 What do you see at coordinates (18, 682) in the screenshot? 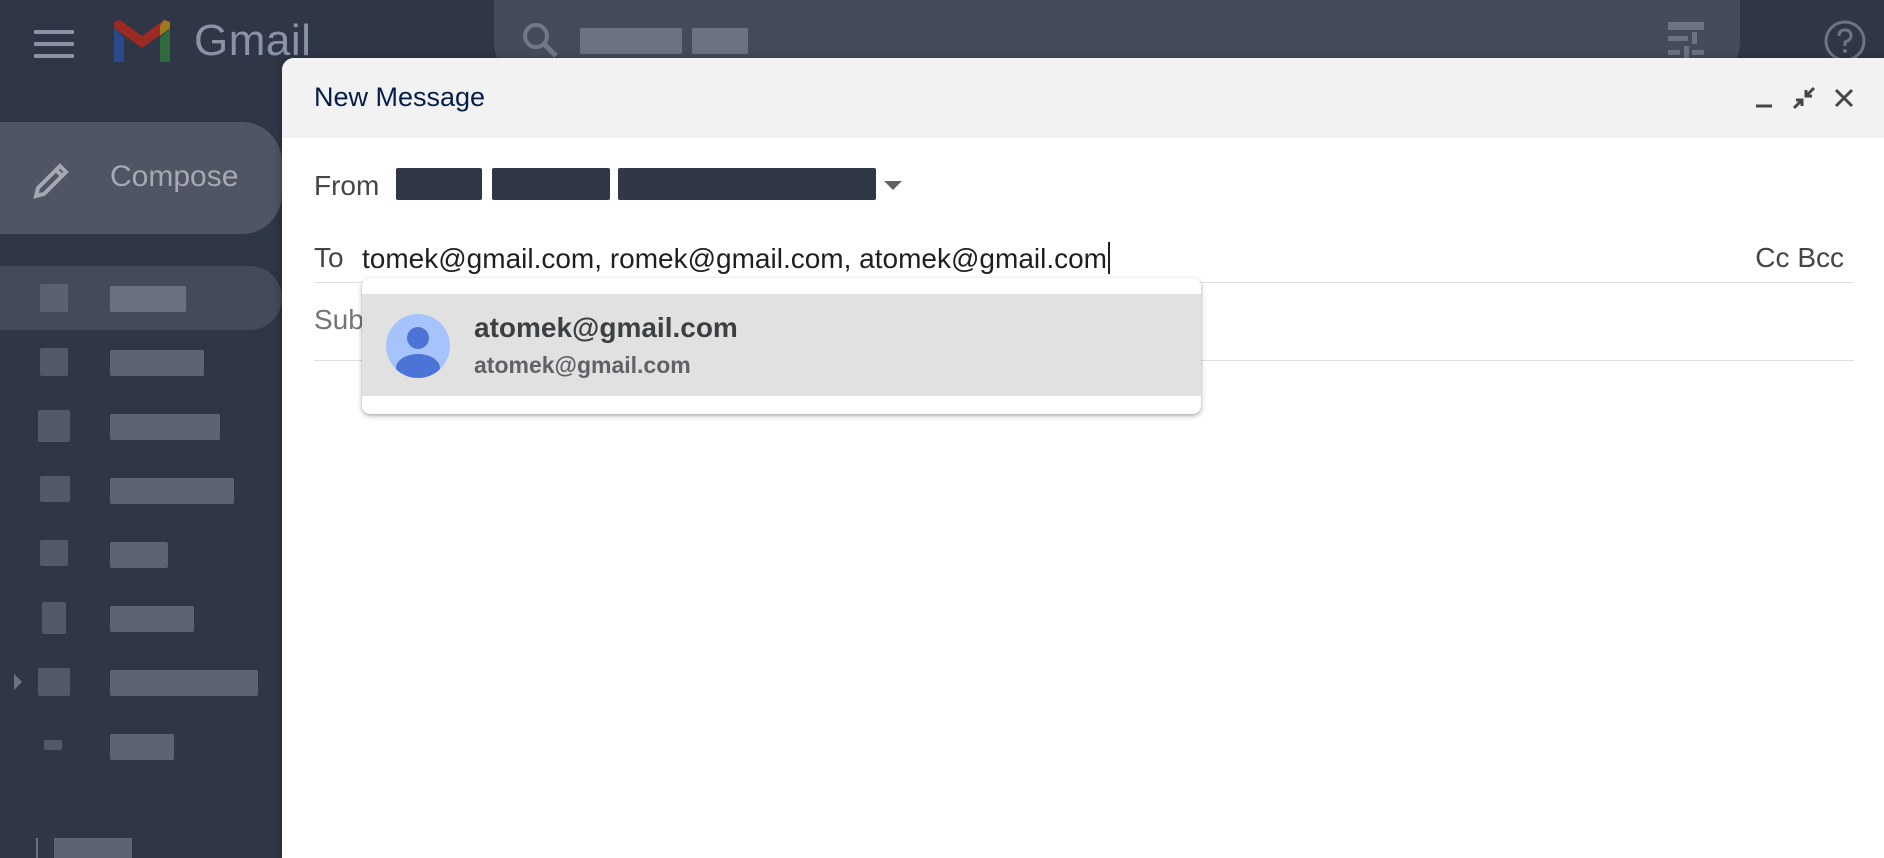
I see `expand-arrow-icon` at bounding box center [18, 682].